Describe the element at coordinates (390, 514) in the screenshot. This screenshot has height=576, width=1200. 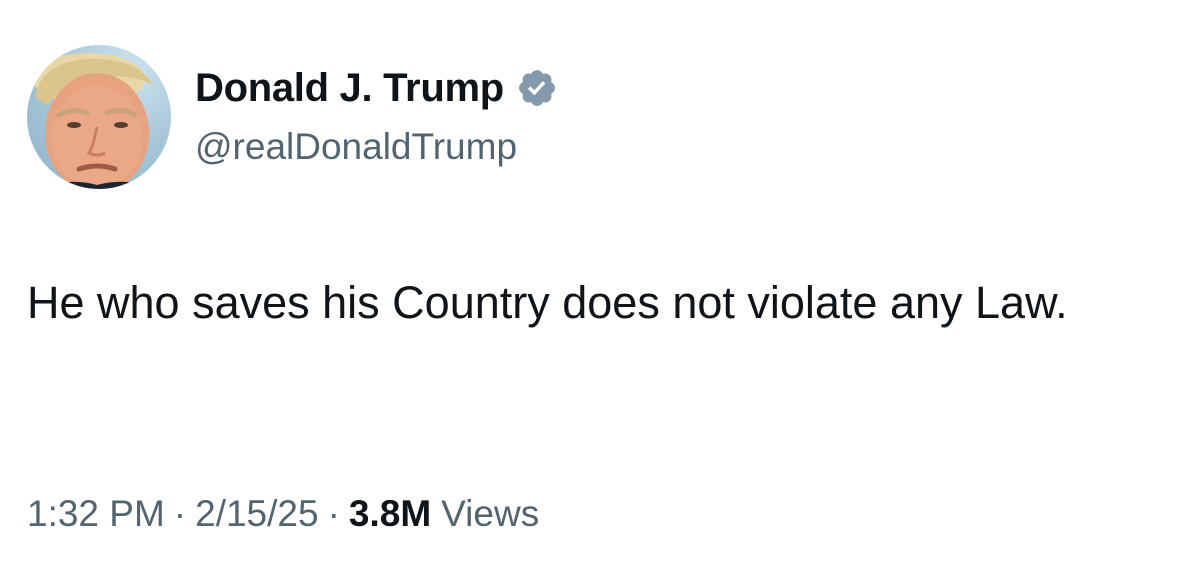
I see `views-count: 3.8M` at that location.